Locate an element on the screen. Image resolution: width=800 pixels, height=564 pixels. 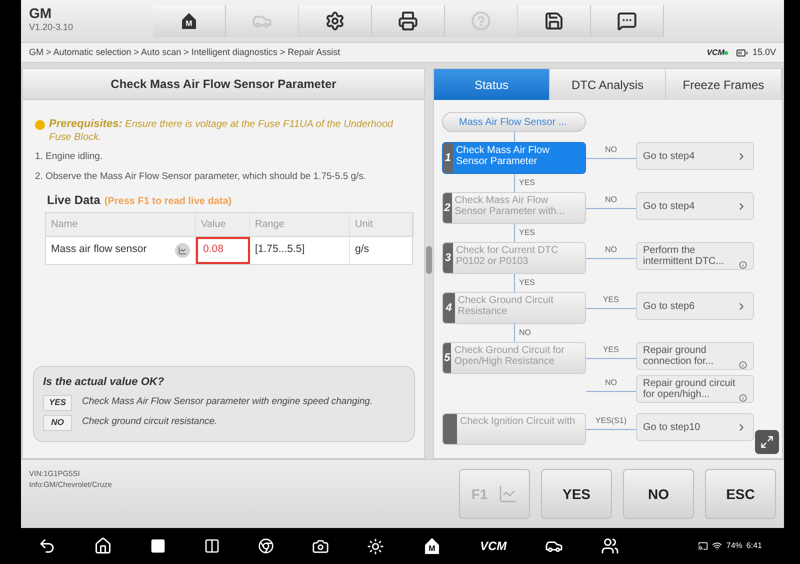
target-text: Go to step10 is located at coordinates (671, 427).